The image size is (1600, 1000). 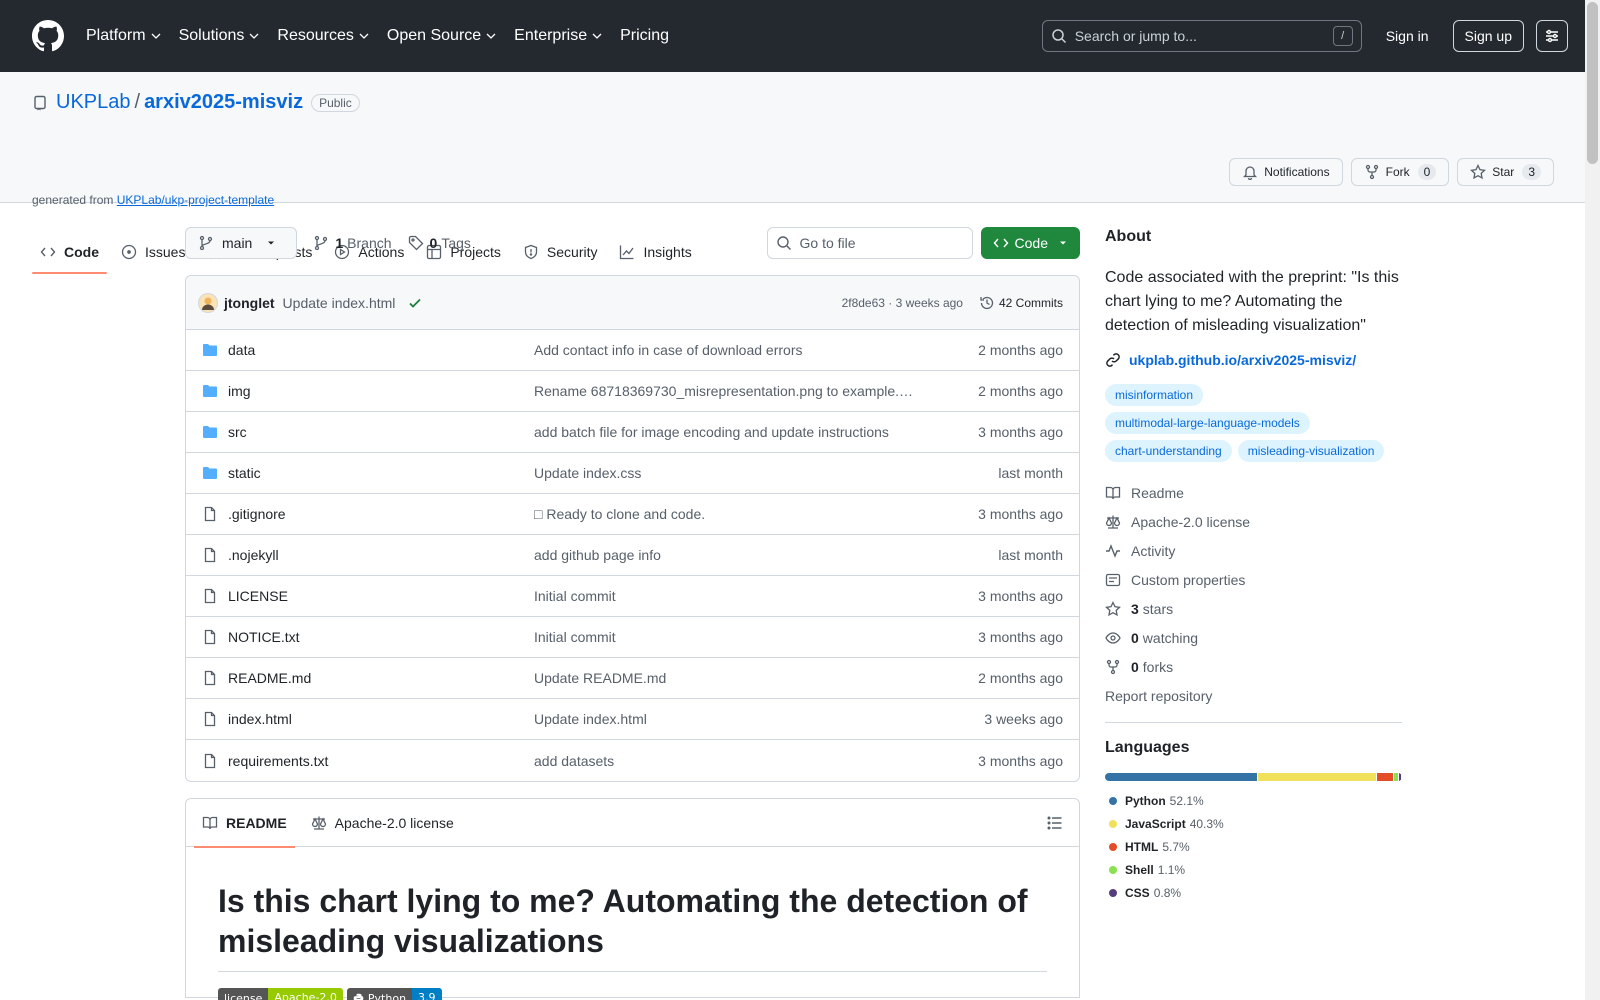 What do you see at coordinates (1165, 892) in the screenshot?
I see `language-item: CSS 0.8%` at bounding box center [1165, 892].